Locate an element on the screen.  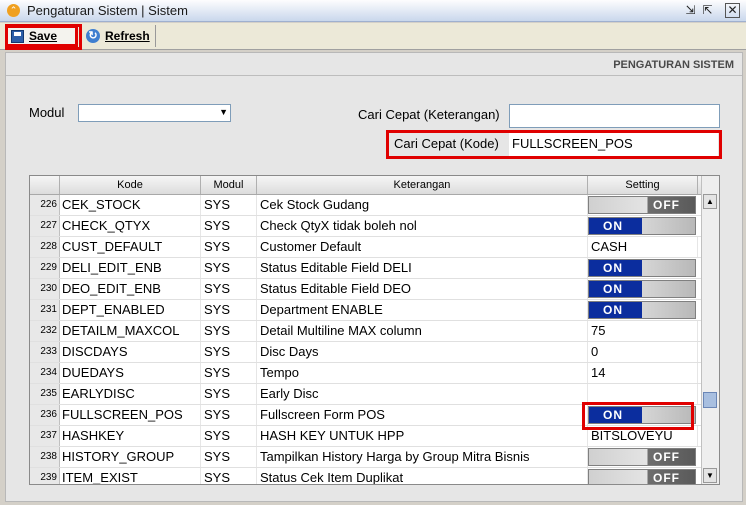
cell-kode: ITEM_EXIST is located at coordinates (130, 476).